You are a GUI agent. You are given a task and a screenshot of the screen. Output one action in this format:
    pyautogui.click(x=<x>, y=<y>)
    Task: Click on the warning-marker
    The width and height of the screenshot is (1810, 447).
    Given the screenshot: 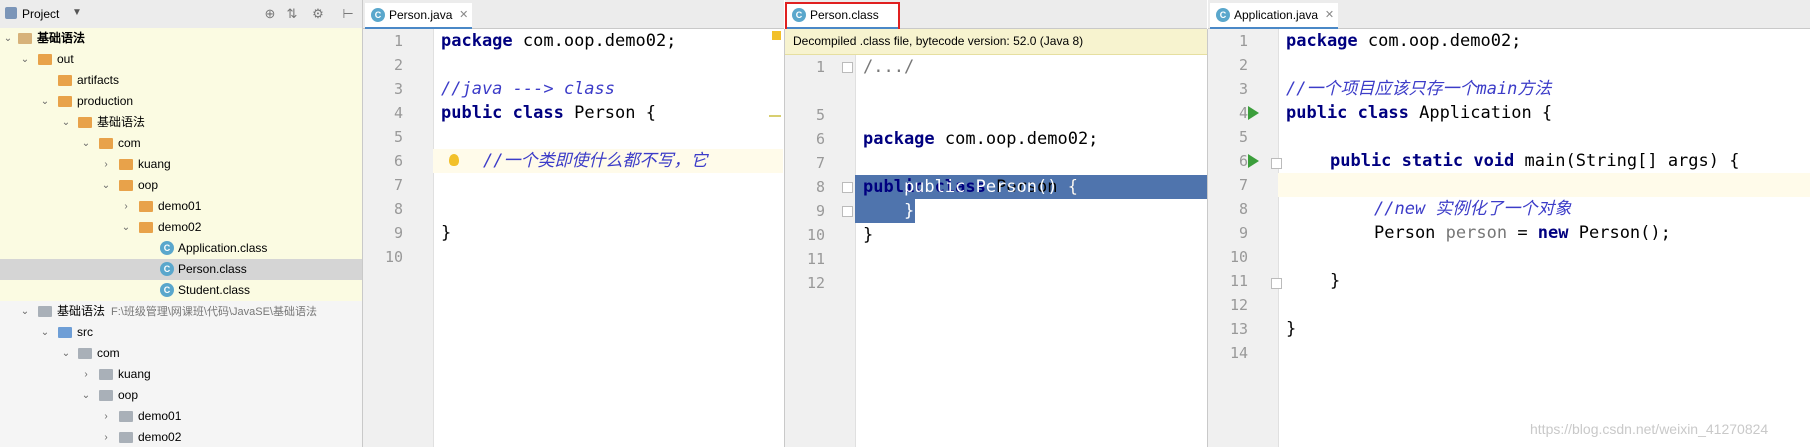 What is the action you would take?
    pyautogui.click(x=776, y=35)
    